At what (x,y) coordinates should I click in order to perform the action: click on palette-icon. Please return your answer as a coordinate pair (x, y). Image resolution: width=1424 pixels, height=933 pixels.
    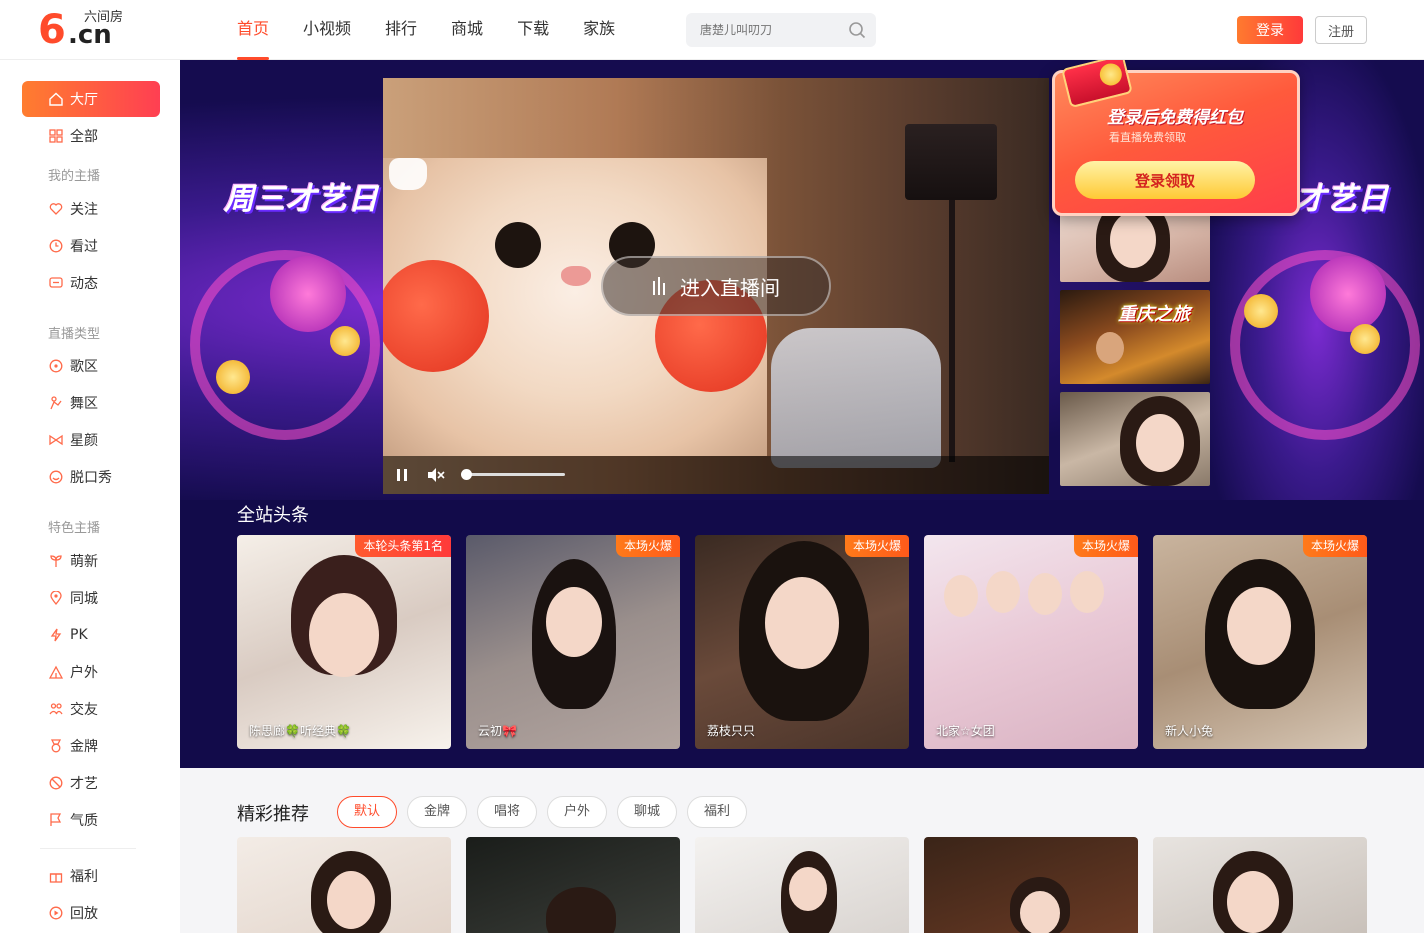
    Looking at the image, I should click on (56, 783).